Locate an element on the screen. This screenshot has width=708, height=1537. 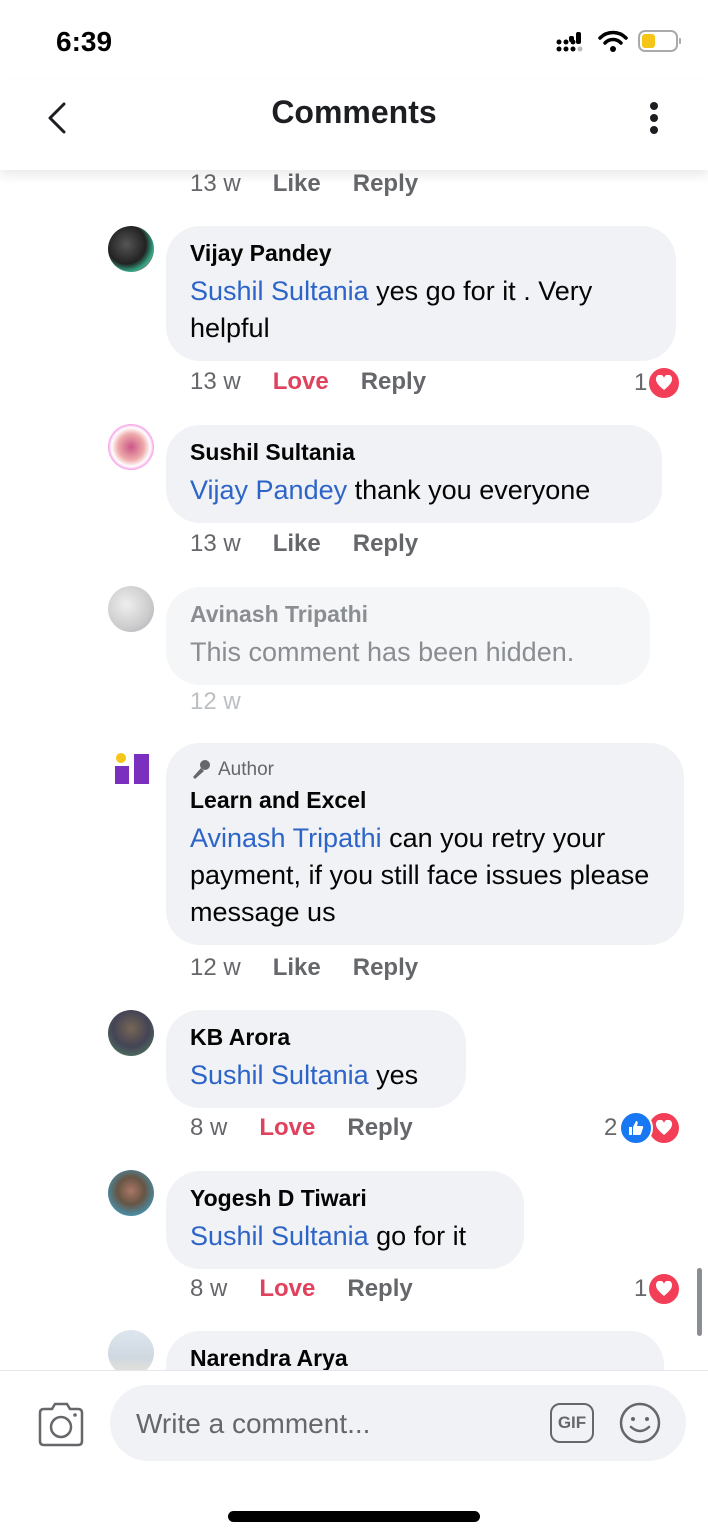
comment-actions: 12 w Like Reply is located at coordinates (304, 968).